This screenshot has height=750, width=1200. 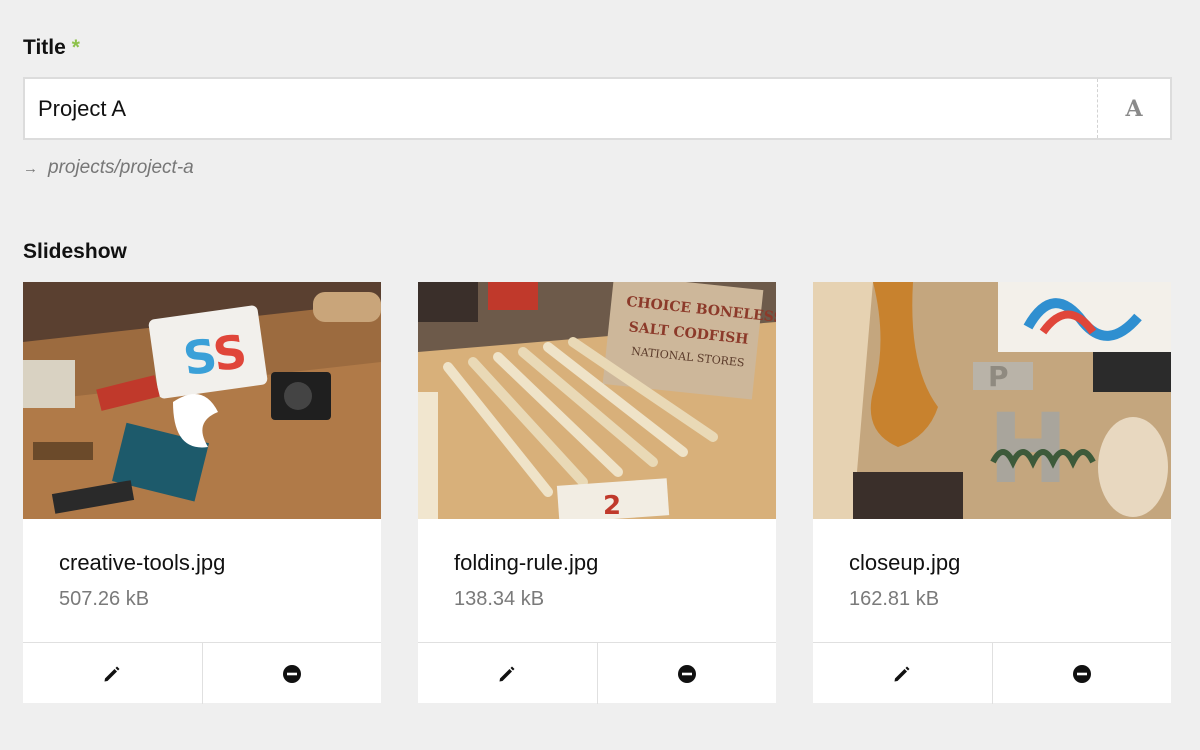 What do you see at coordinates (104, 599) in the screenshot?
I see `file-size: 507.26 kB` at bounding box center [104, 599].